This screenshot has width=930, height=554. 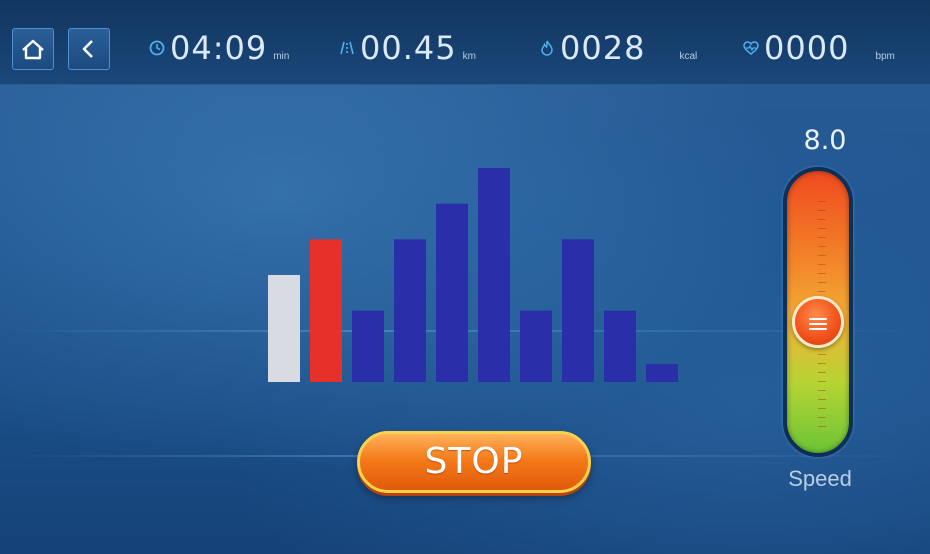 What do you see at coordinates (547, 48) in the screenshot?
I see `flame-icon` at bounding box center [547, 48].